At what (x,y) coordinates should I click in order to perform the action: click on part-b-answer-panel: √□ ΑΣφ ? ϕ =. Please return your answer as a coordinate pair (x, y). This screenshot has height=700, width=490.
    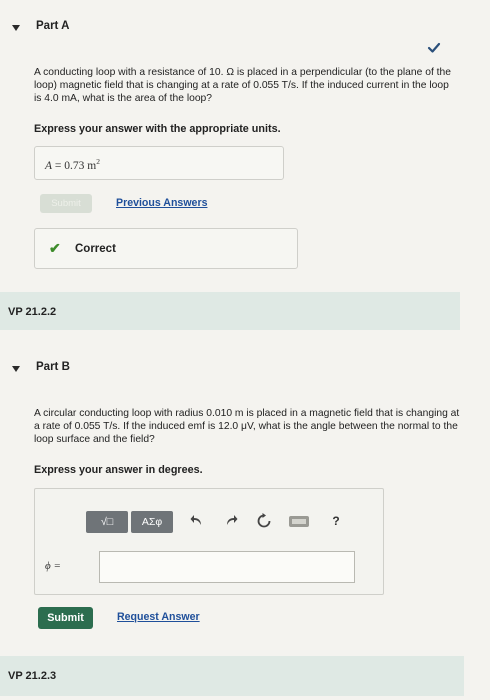
    Looking at the image, I should click on (209, 541).